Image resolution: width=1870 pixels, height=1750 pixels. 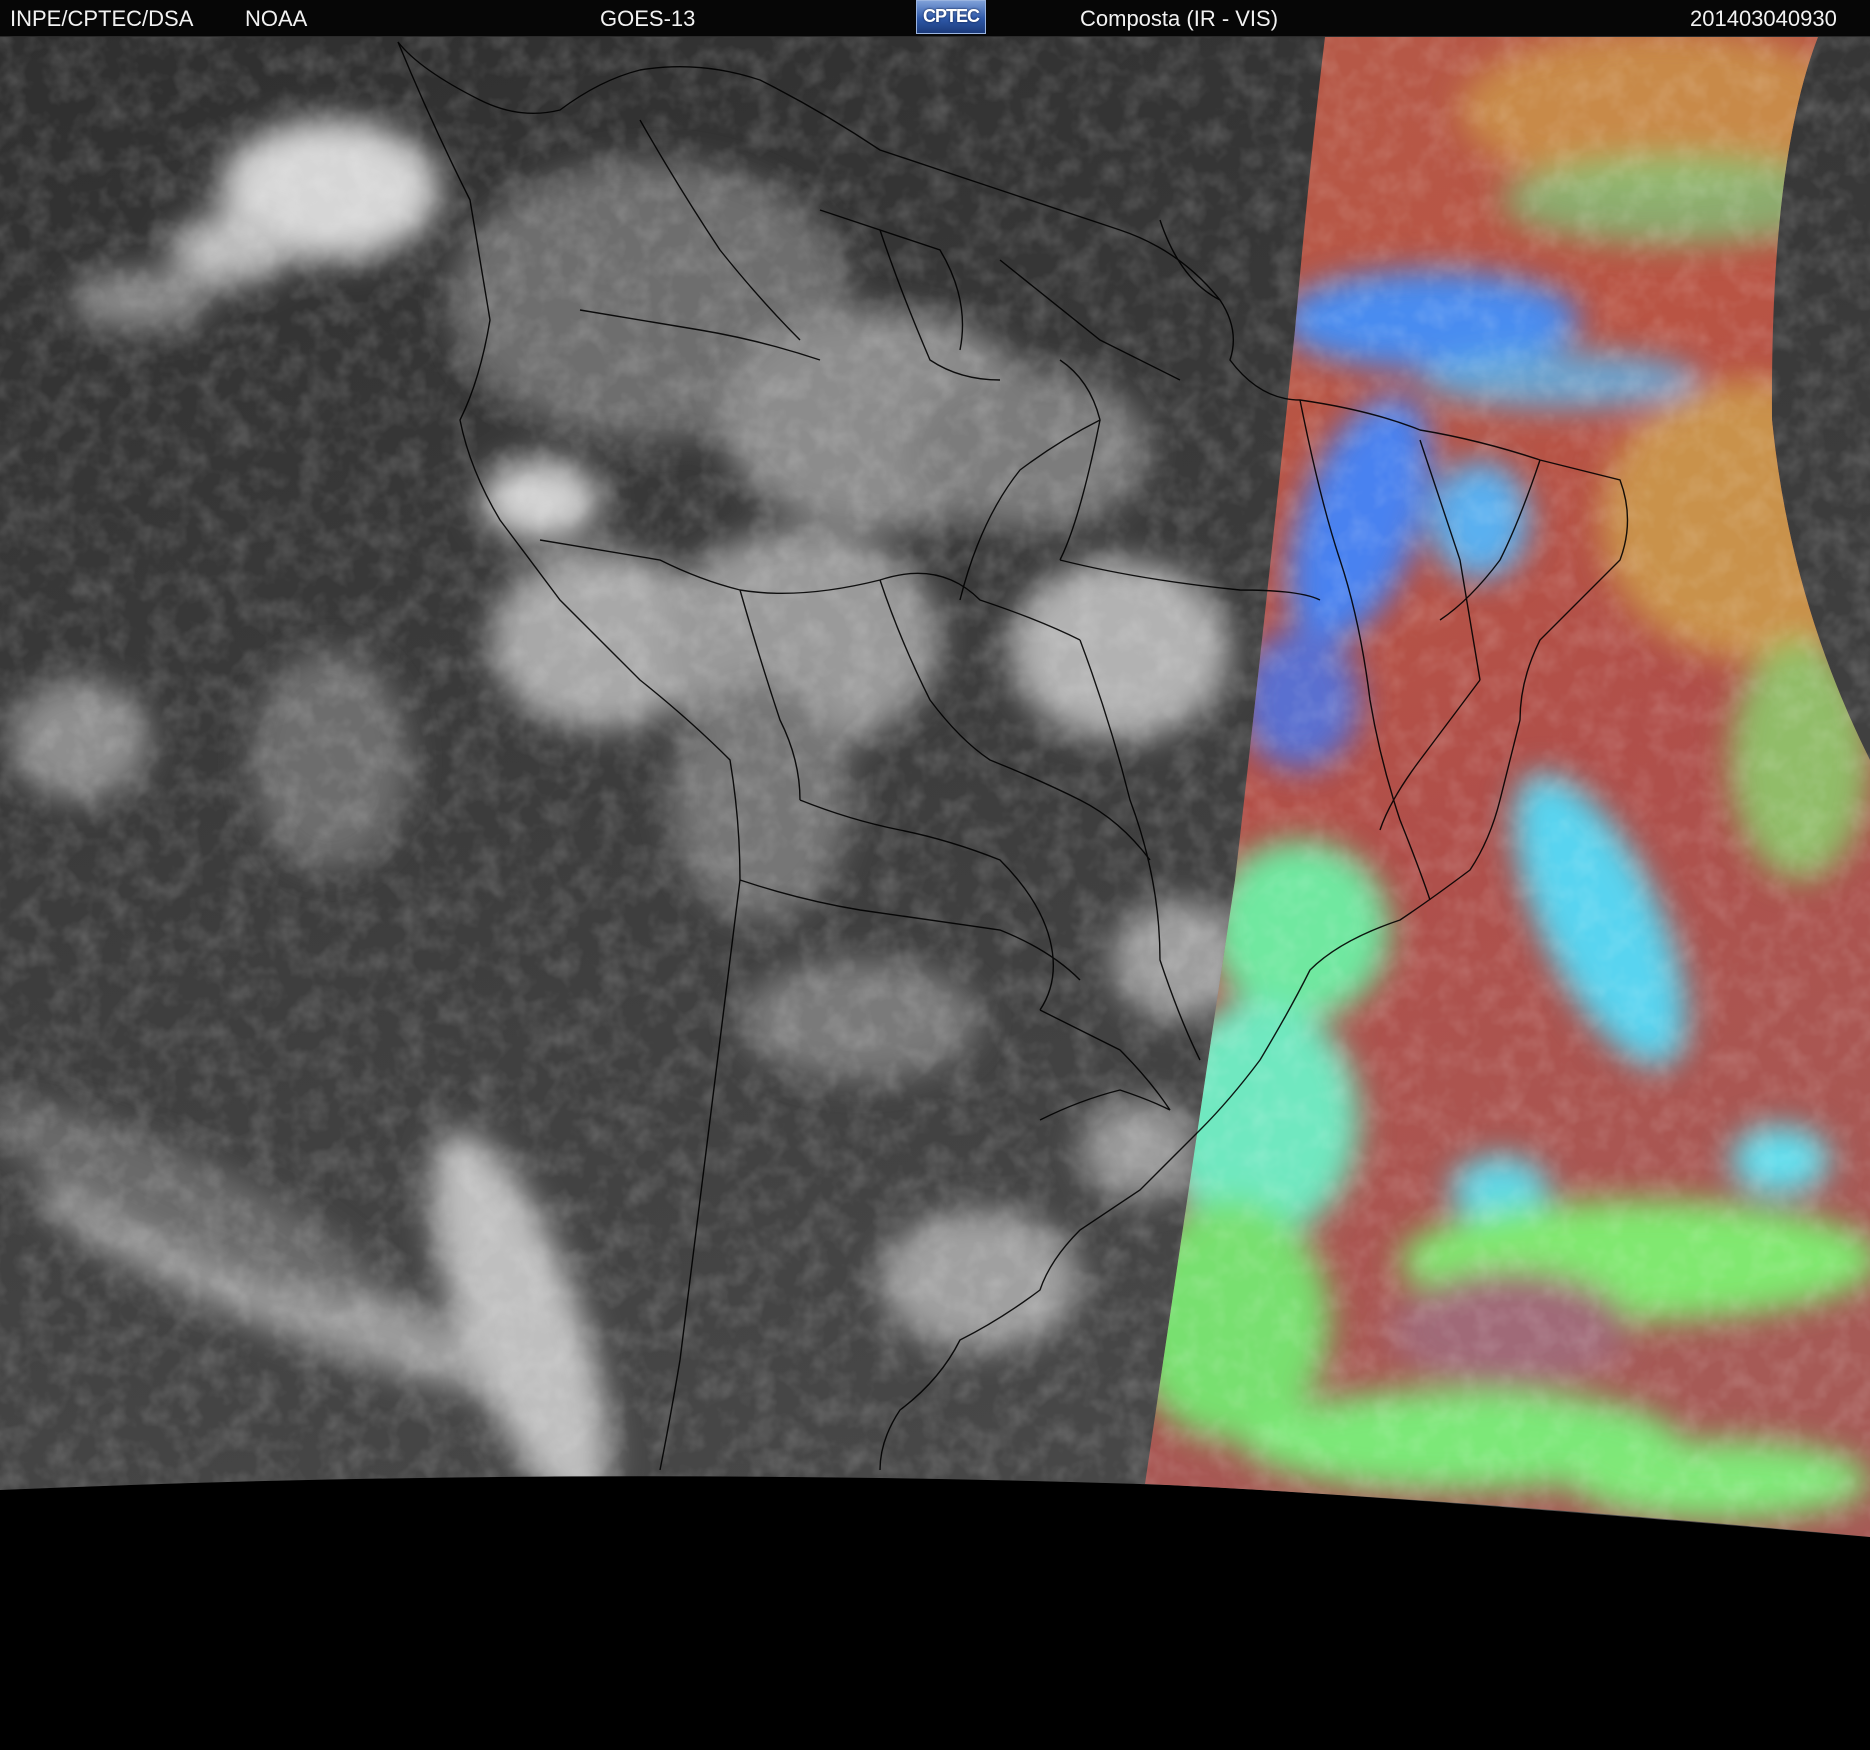 I want to click on logo-text: CPTEC, so click(x=951, y=16).